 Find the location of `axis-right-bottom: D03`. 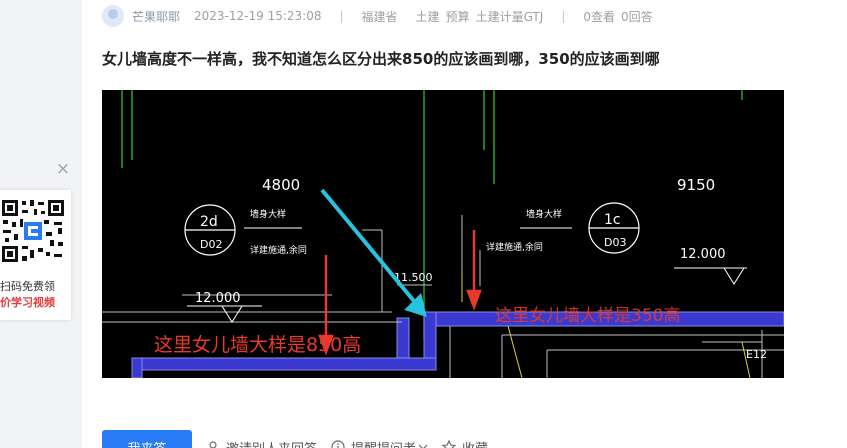

axis-right-bottom: D03 is located at coordinates (615, 242).